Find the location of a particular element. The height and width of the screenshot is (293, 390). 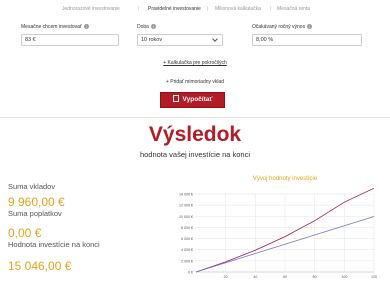

fees-label: Suma poplatkov is located at coordinates (35, 213).